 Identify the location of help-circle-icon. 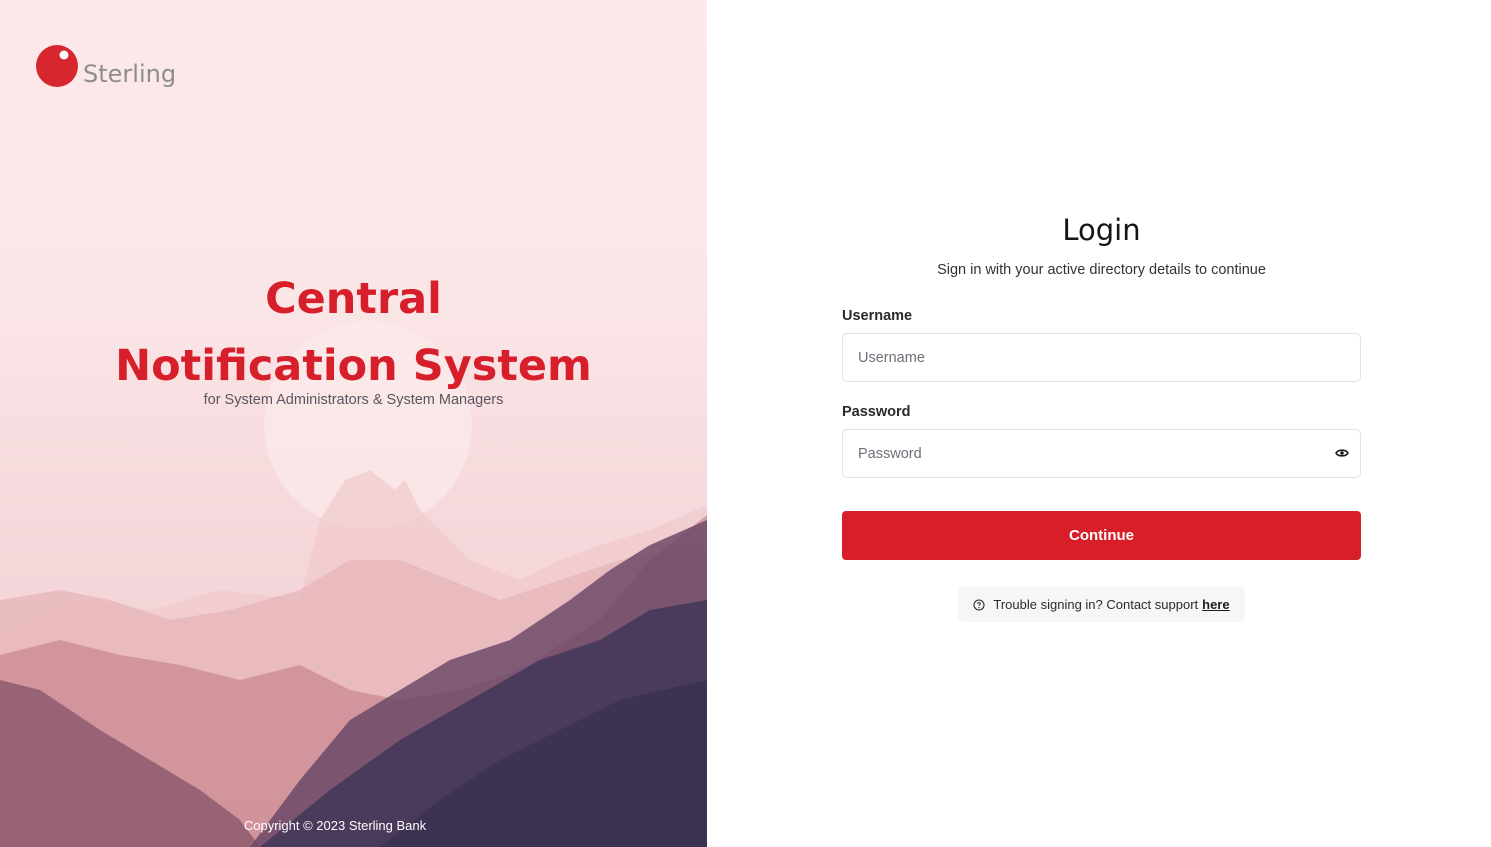
(979, 604).